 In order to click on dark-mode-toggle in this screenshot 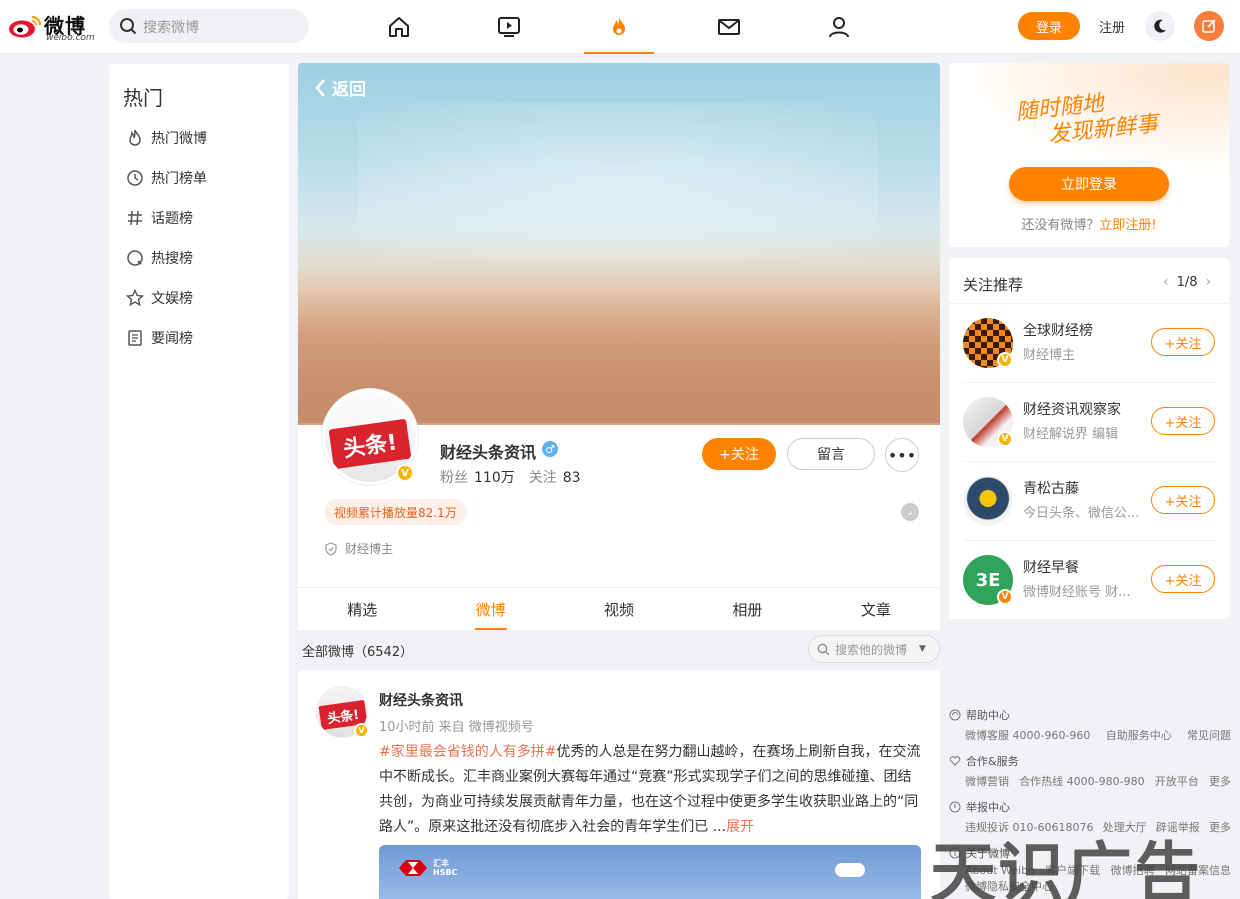, I will do `click(1160, 26)`.